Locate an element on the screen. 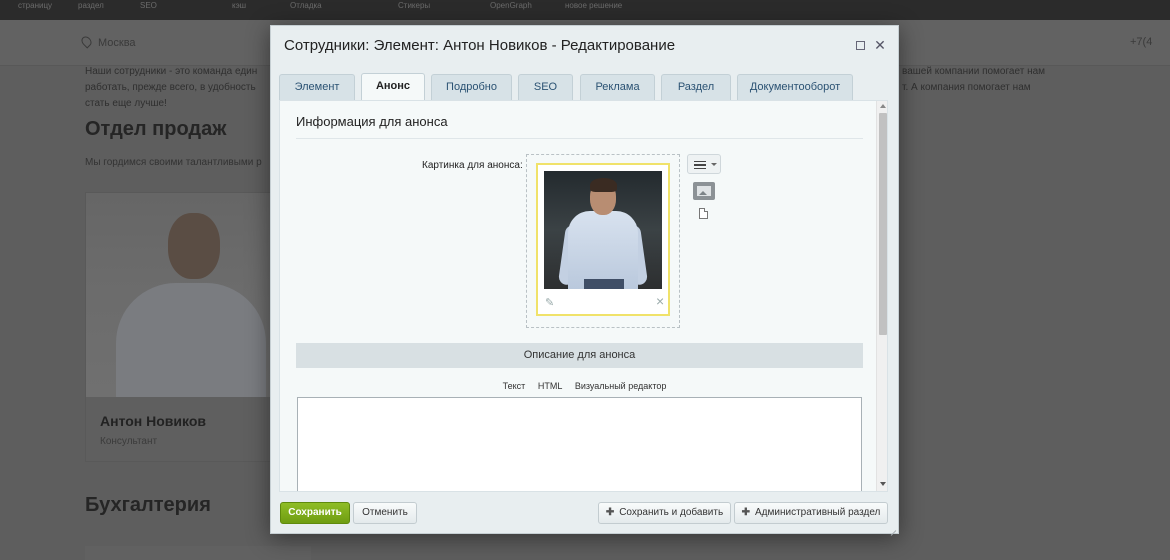  resize-handle is located at coordinates (892, 527).